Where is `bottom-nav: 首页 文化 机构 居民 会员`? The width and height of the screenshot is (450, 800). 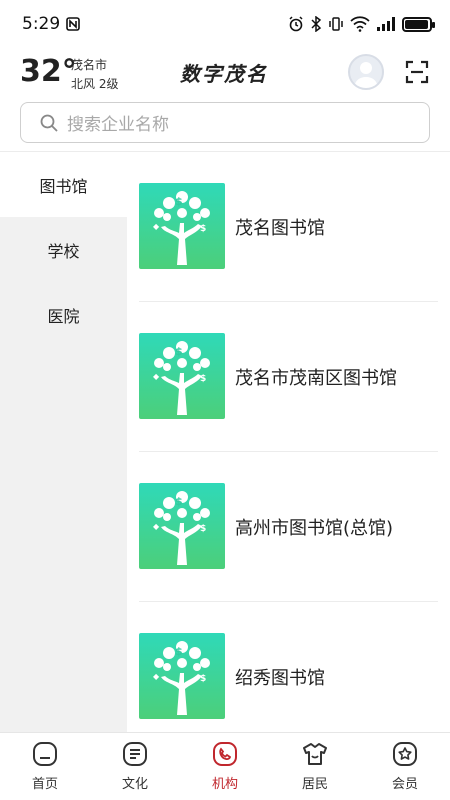
bottom-nav: 首页 文化 机构 居民 会员 is located at coordinates (225, 766).